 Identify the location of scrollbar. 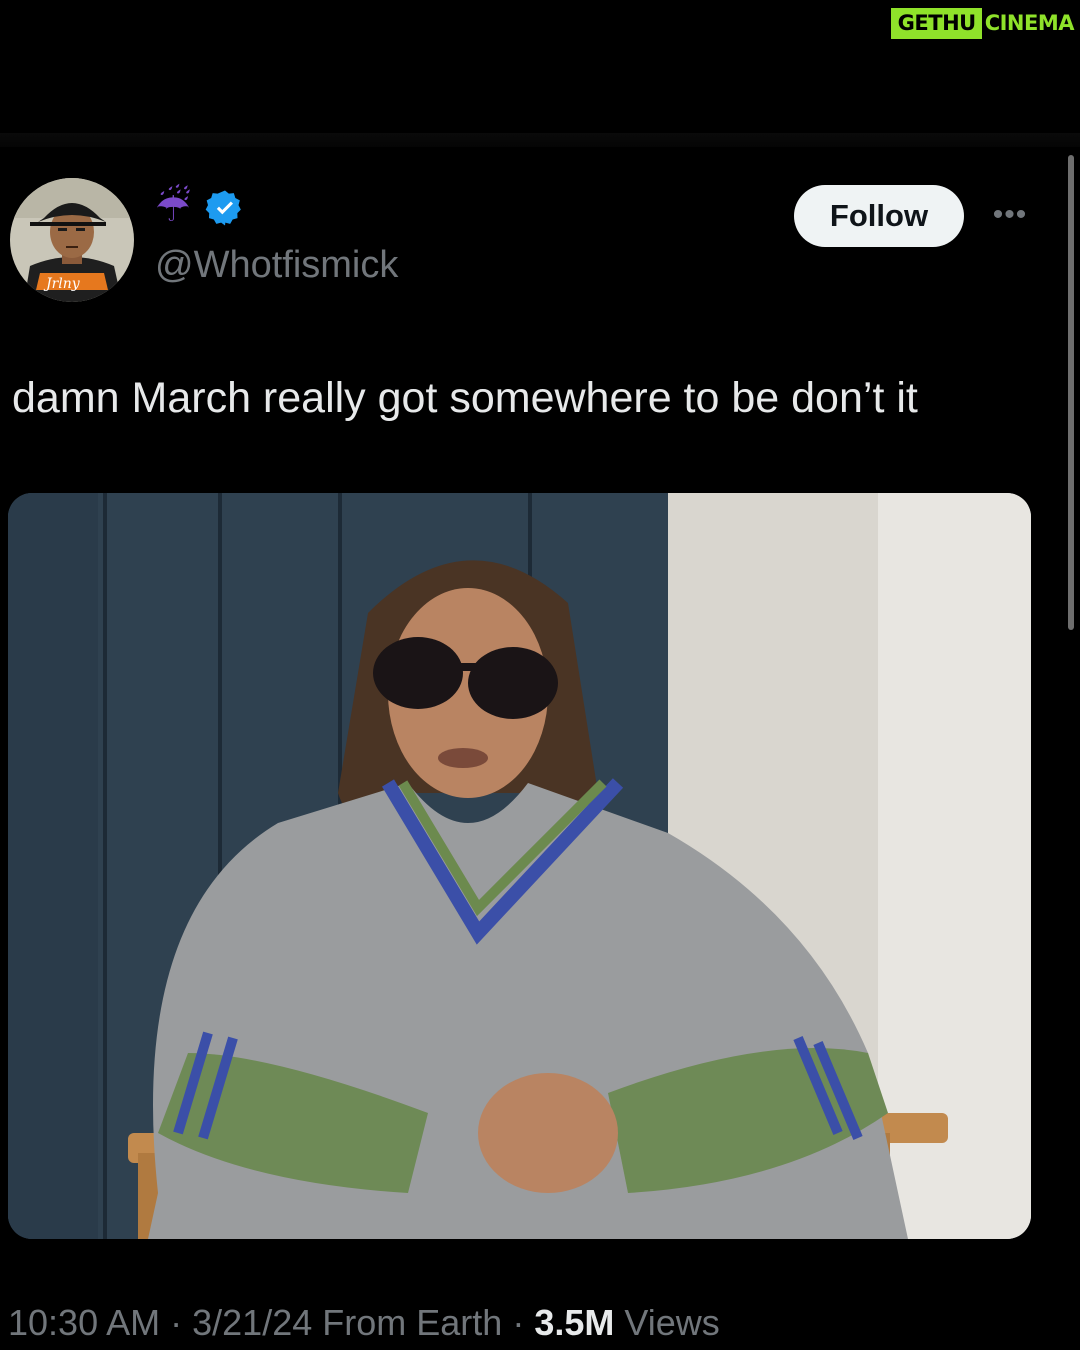
(1071, 392).